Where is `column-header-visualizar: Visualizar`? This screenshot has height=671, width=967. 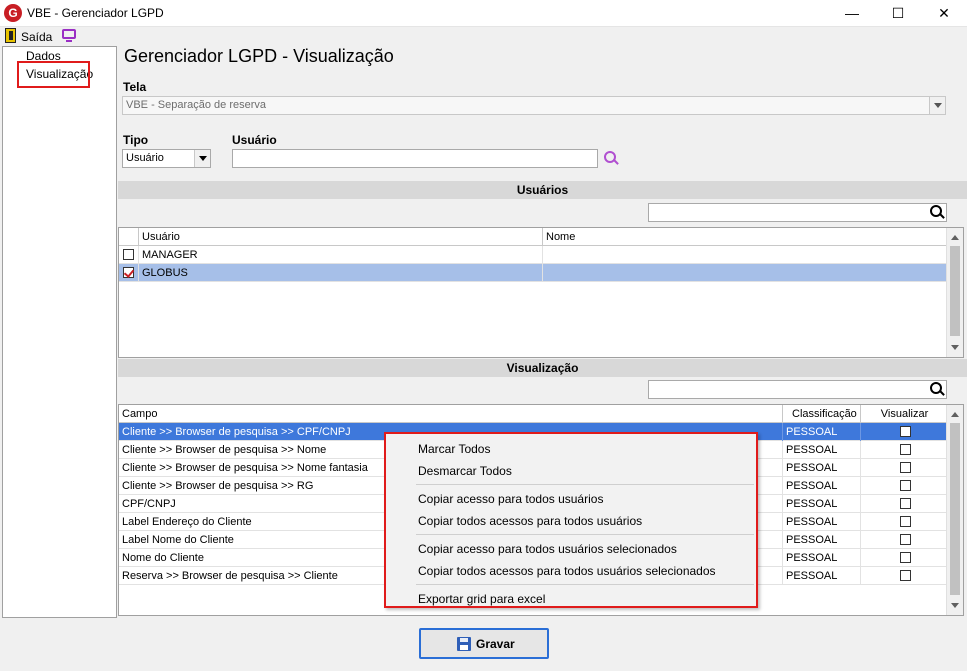
column-header-visualizar: Visualizar is located at coordinates (904, 414).